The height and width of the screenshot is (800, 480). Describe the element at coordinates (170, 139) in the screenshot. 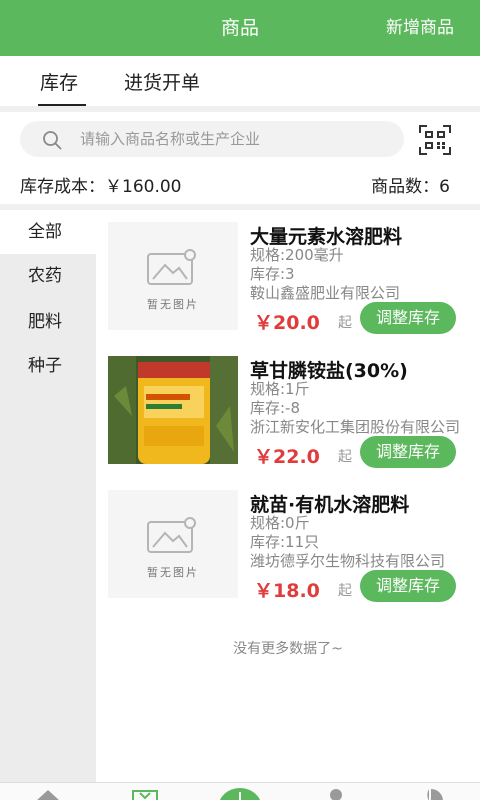

I see `search-placeholder: 请输入商品名称或生产企业` at that location.